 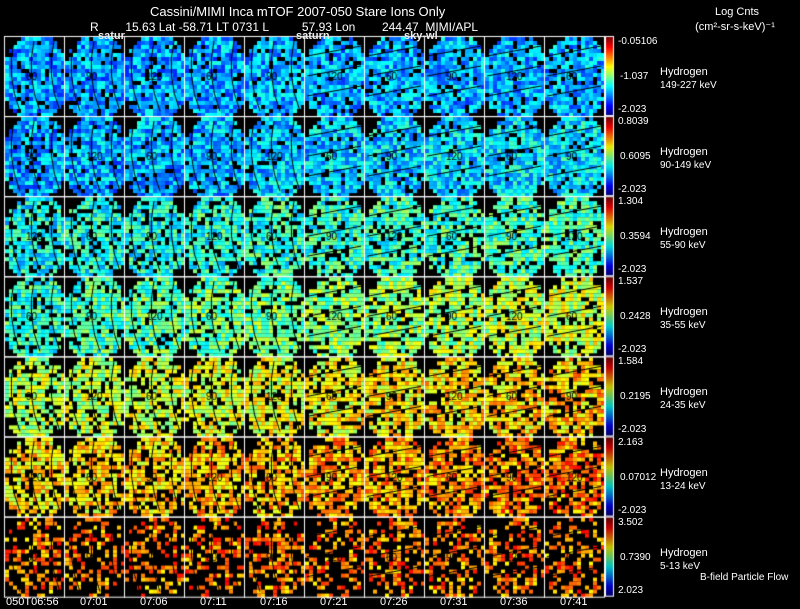 What do you see at coordinates (683, 326) in the screenshot?
I see `energy-label: 35-55 keV` at bounding box center [683, 326].